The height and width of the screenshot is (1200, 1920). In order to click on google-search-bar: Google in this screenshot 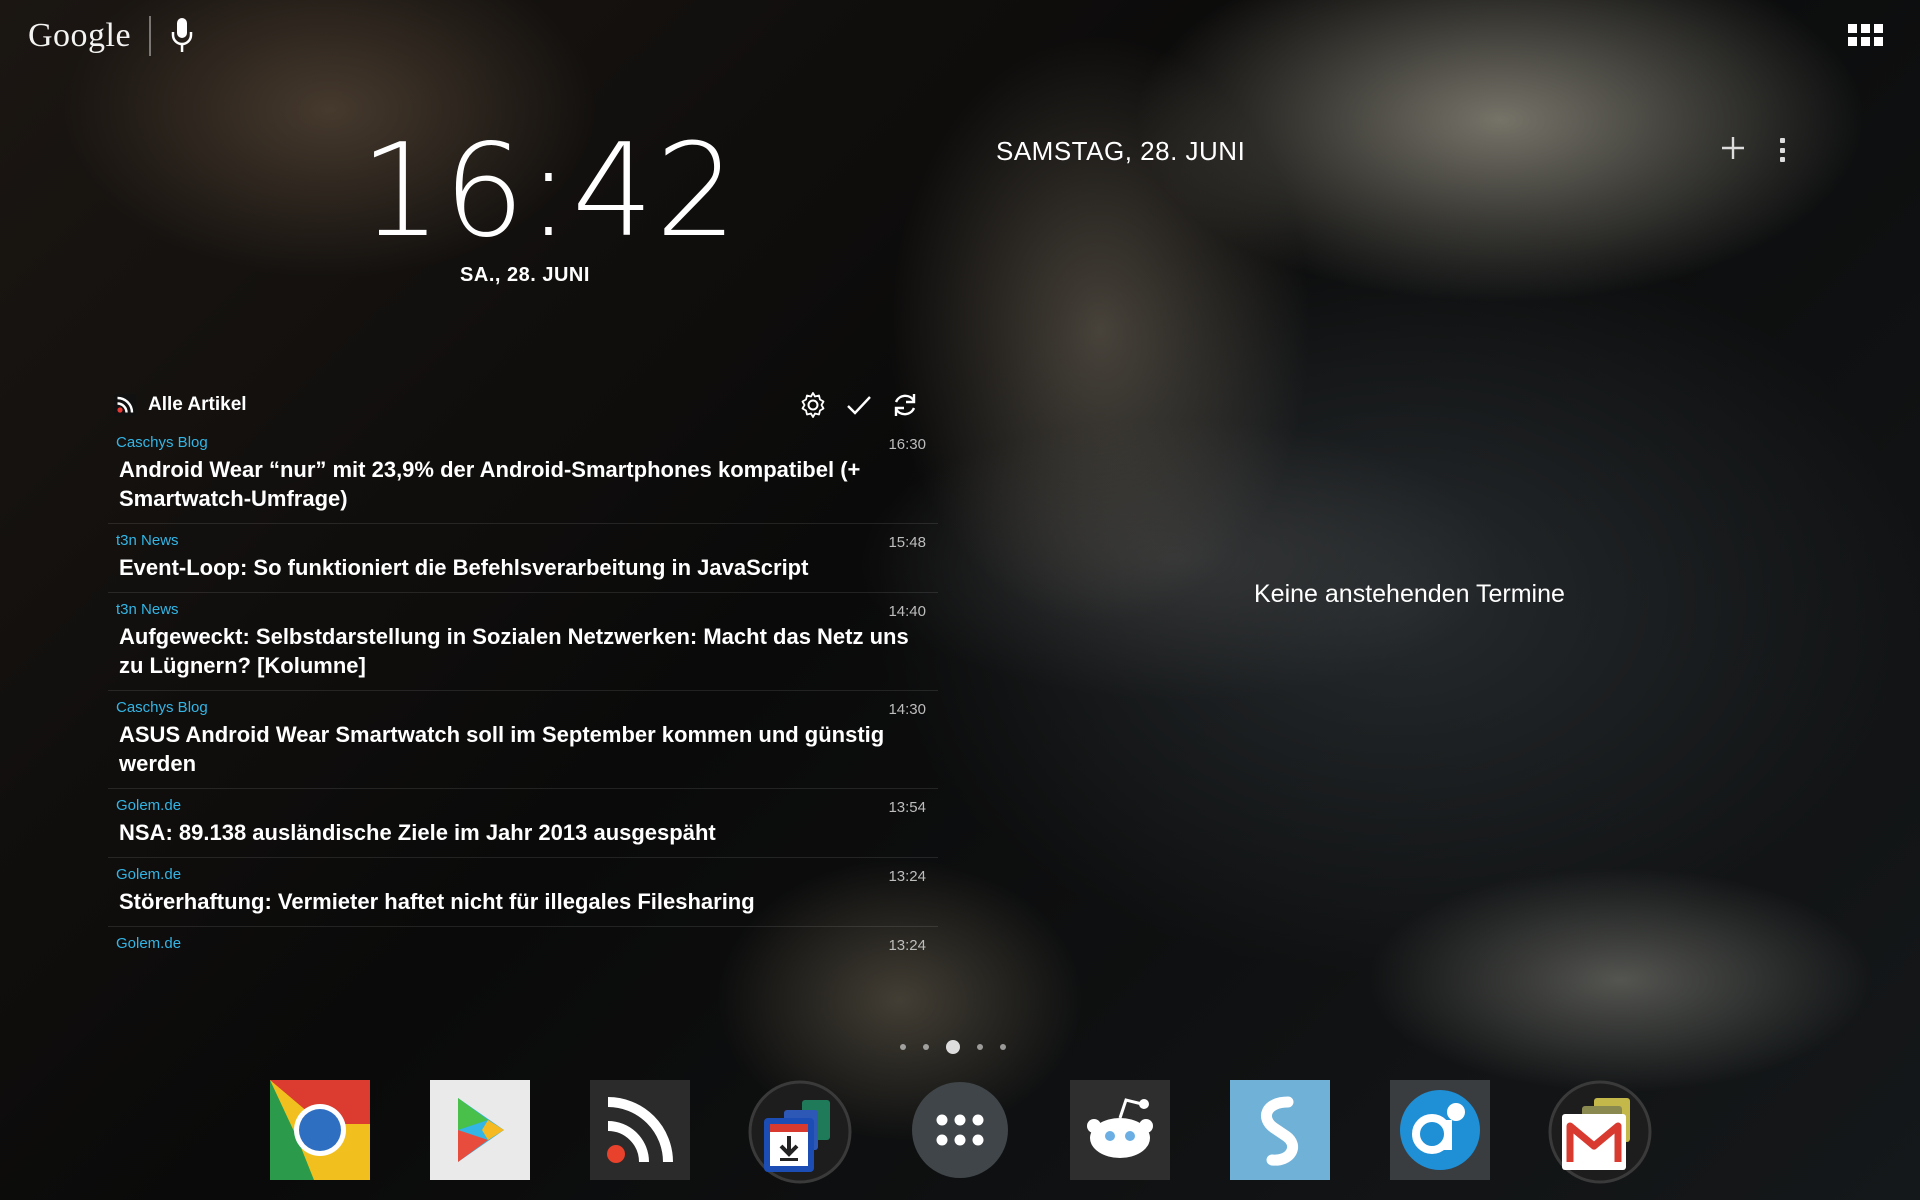, I will do `click(111, 36)`.